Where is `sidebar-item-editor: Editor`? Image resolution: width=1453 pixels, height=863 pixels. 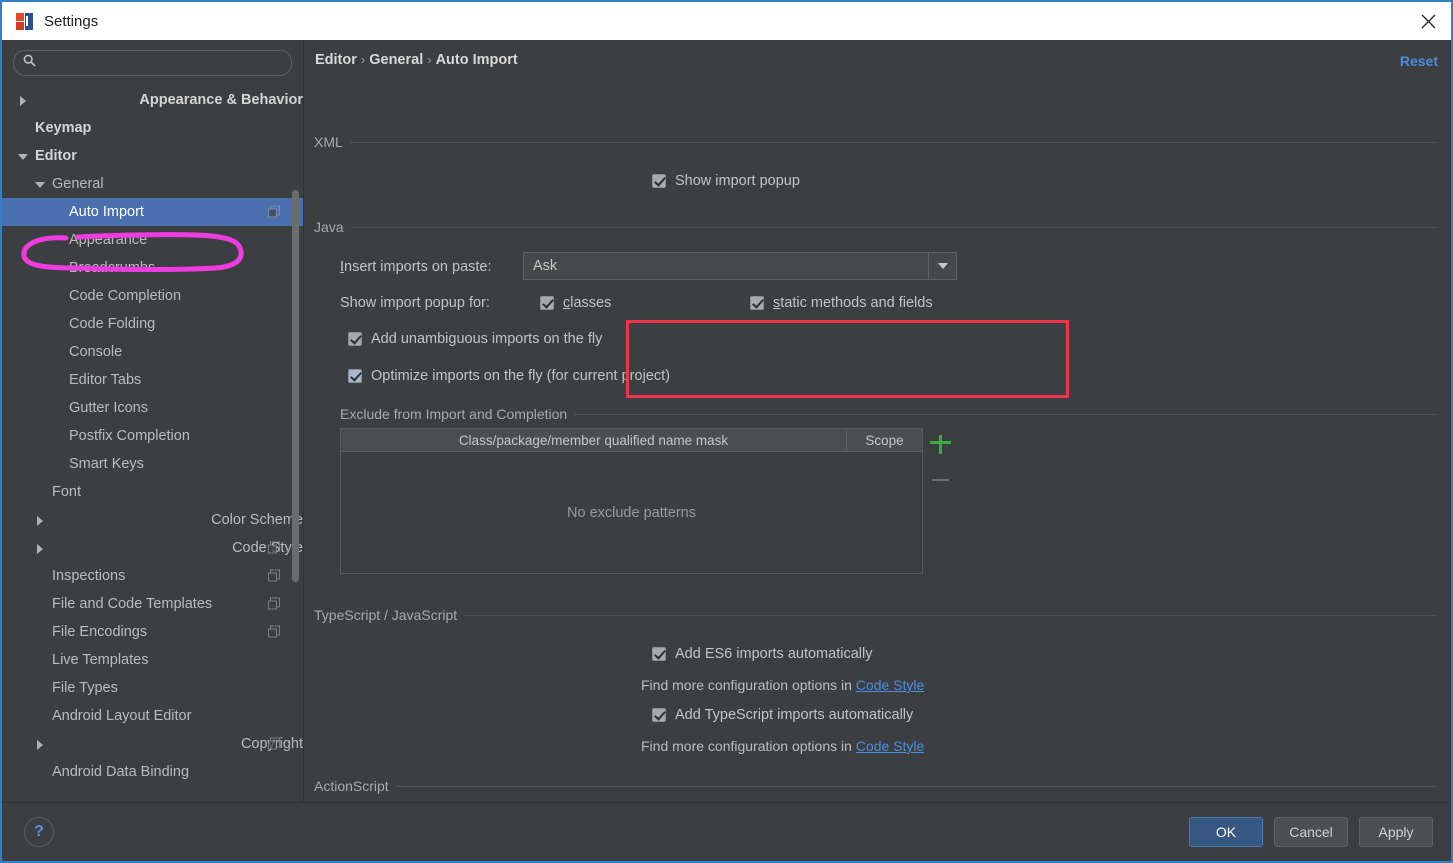
sidebar-item-editor: Editor is located at coordinates (152, 156).